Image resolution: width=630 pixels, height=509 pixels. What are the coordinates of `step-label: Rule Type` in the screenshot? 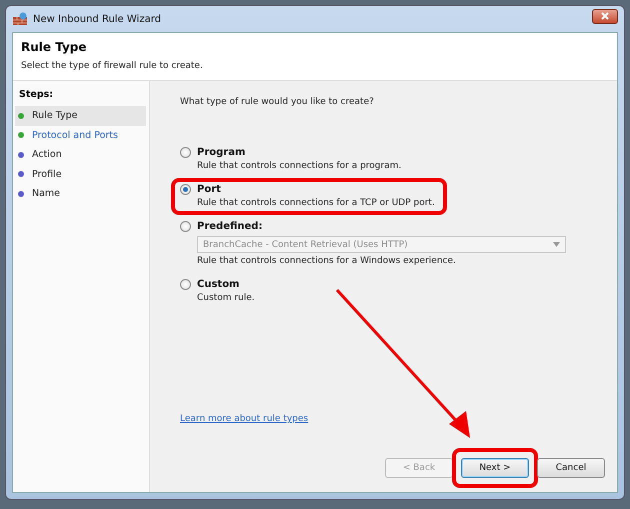 It's located at (55, 116).